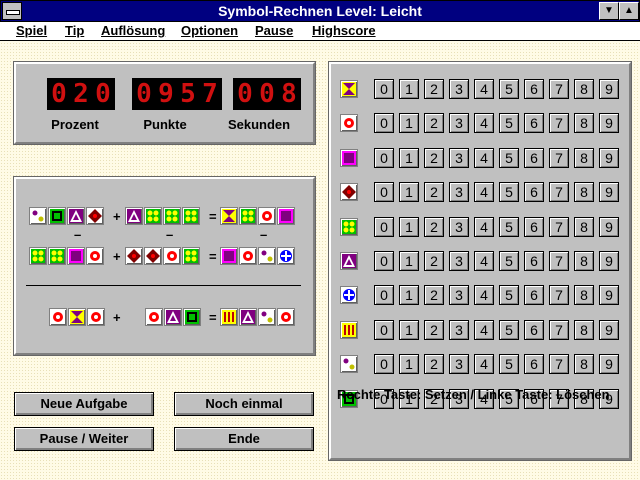 The height and width of the screenshot is (480, 640). Describe the element at coordinates (534, 261) in the screenshot. I see `digit-button-triangle-purple-6: 6` at that location.